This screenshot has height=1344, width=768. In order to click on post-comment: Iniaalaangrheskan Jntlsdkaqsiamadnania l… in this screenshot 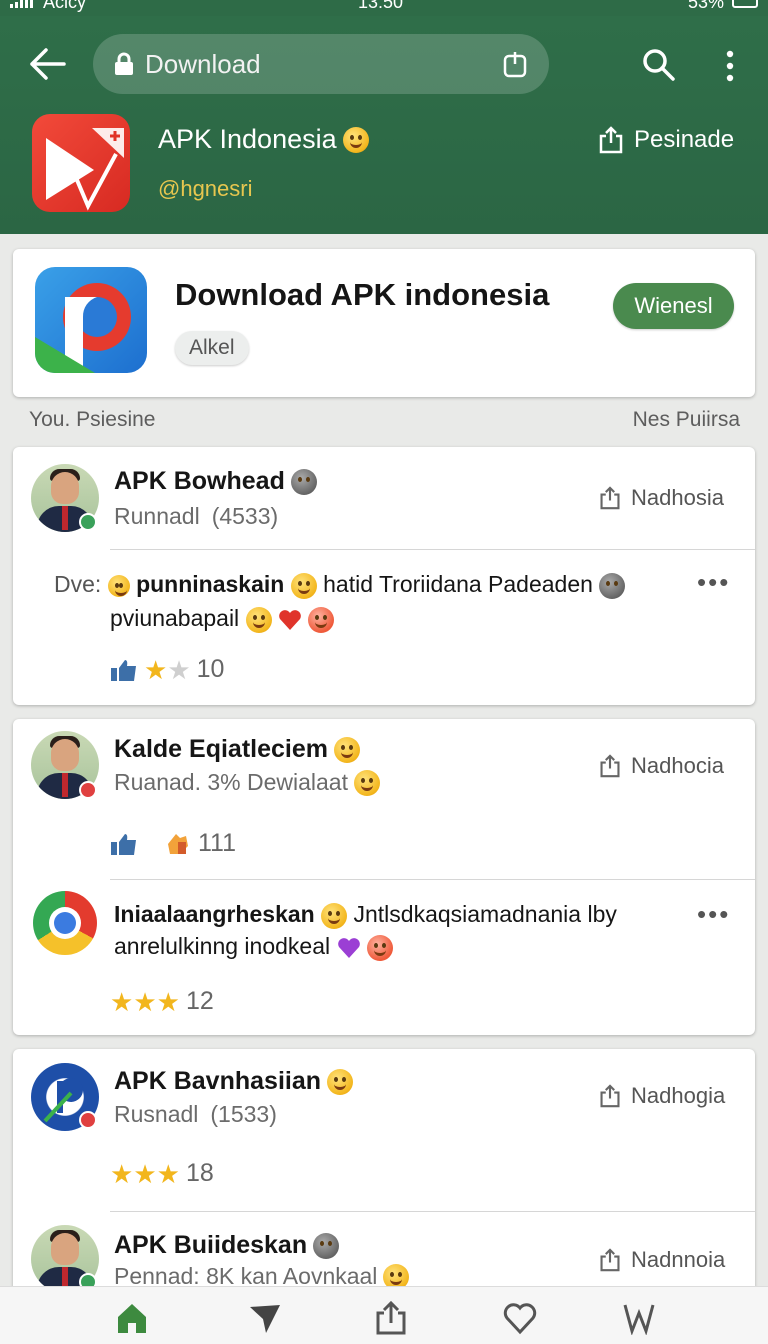, I will do `click(404, 914)`.